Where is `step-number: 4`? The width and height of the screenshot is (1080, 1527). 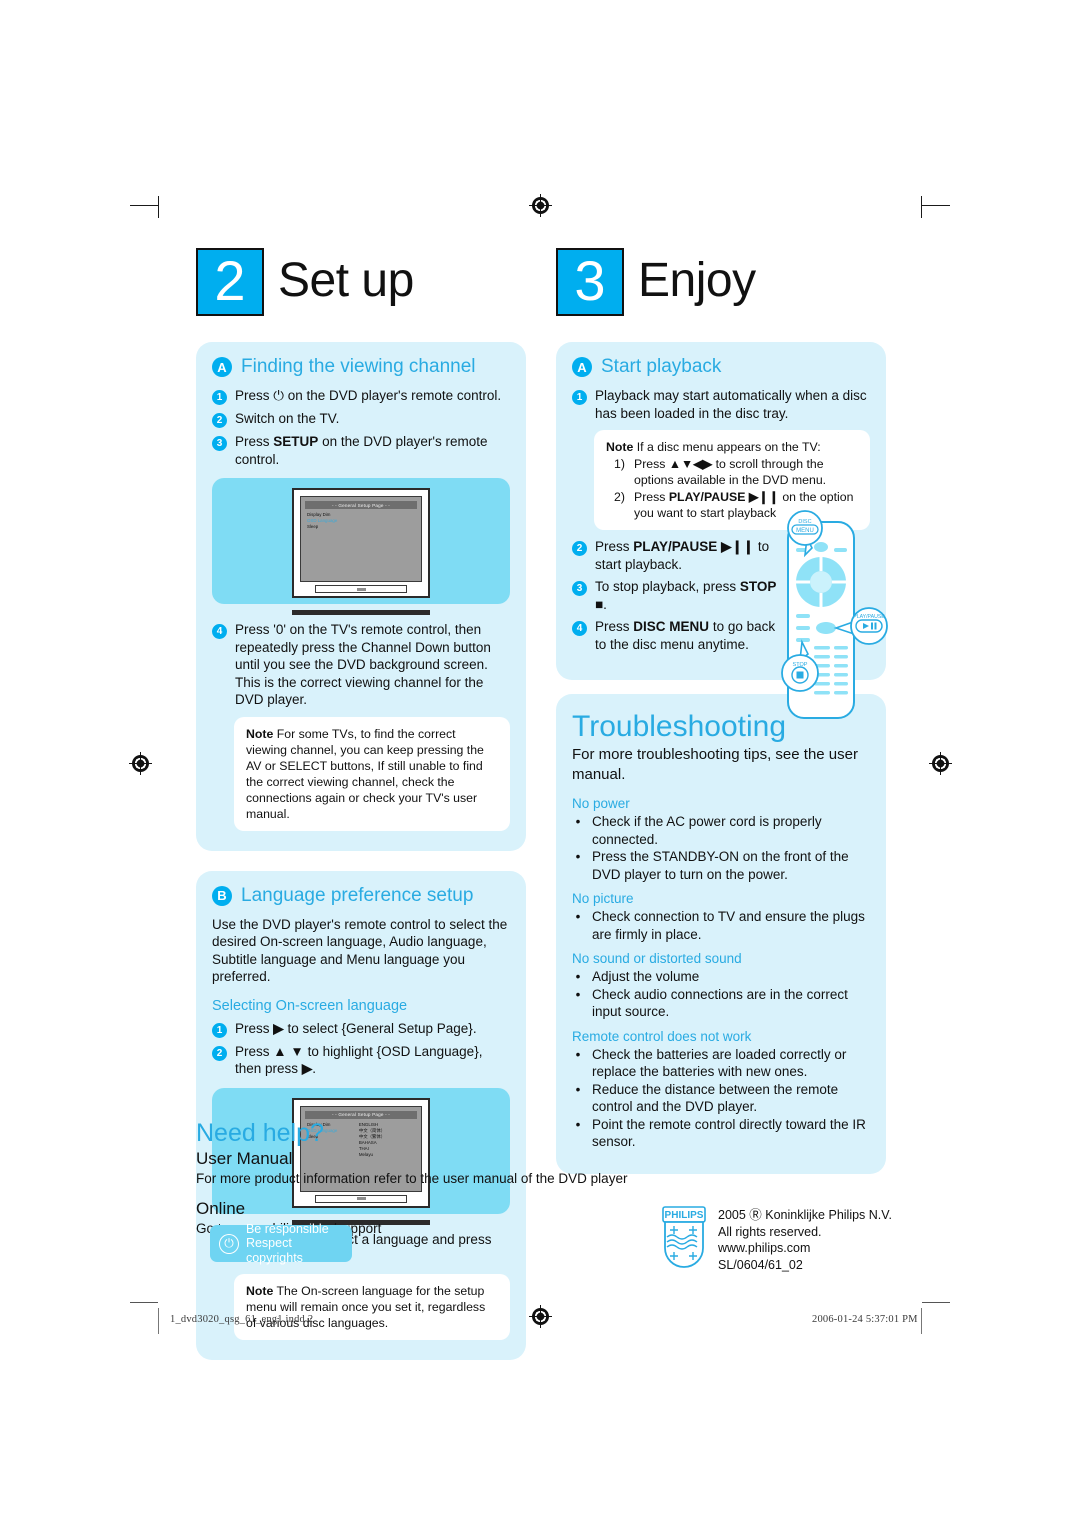
step-number: 4 is located at coordinates (579, 628).